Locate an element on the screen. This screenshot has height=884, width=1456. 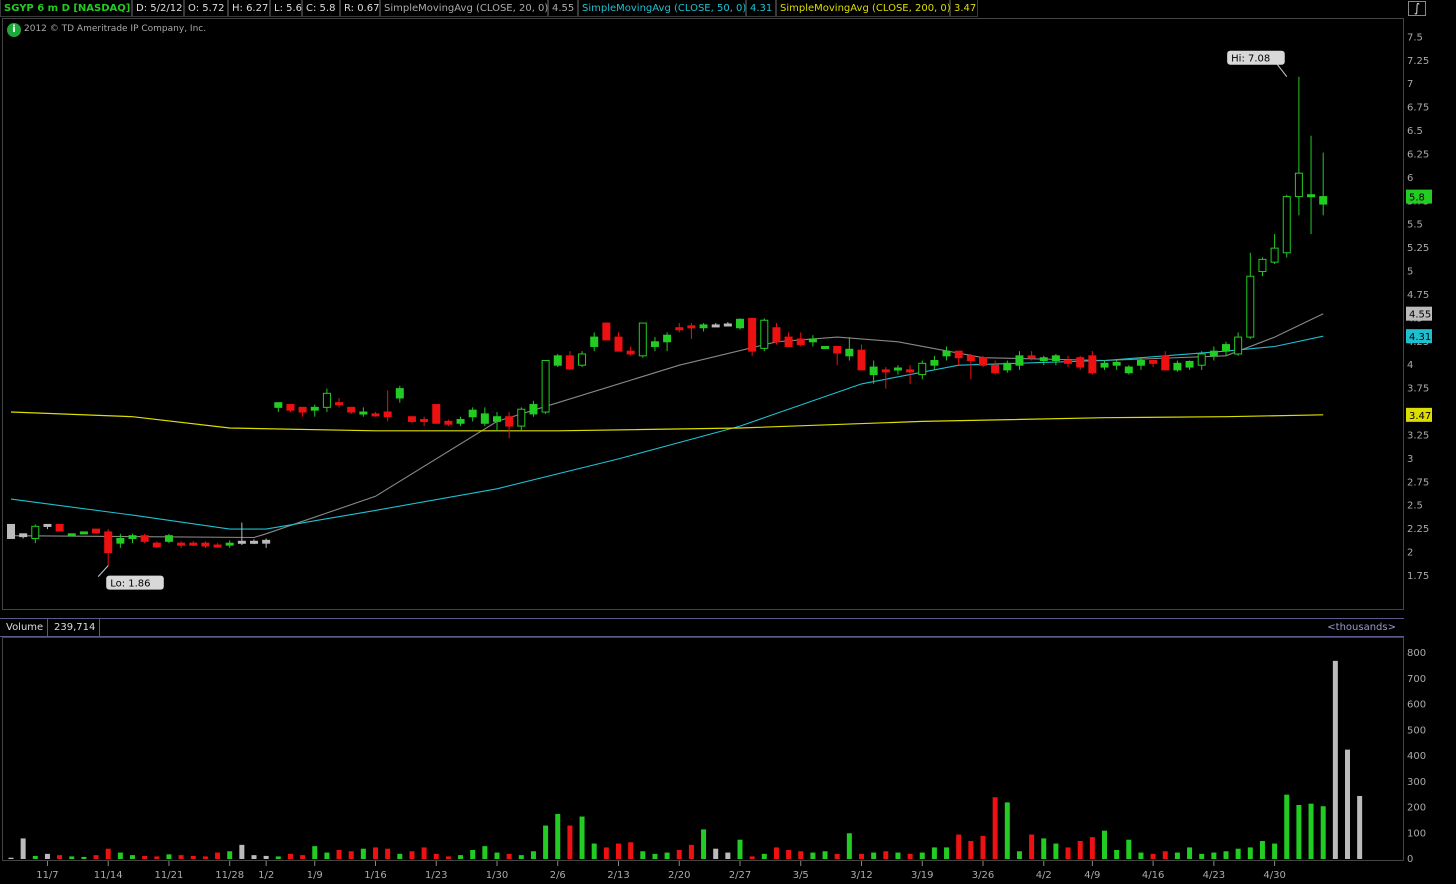
annotation-pointer is located at coordinates (103, 571).